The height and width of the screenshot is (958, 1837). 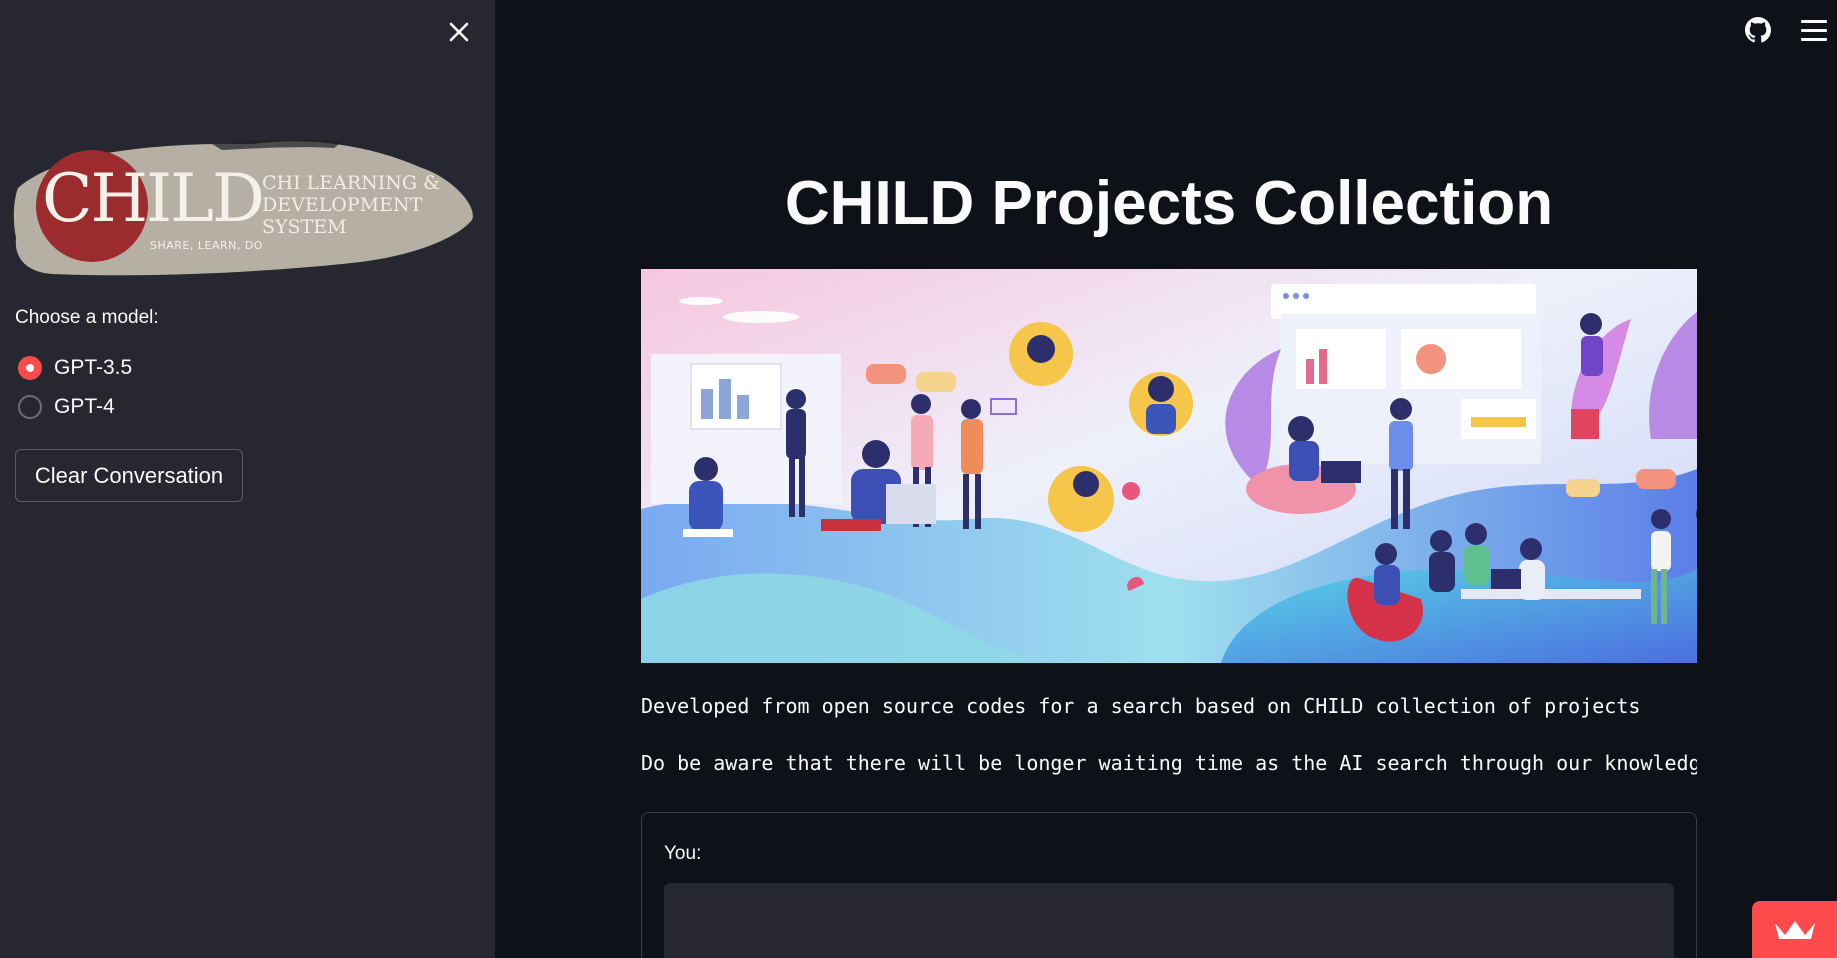 I want to click on radio-gpt-4: GPT-4, so click(x=66, y=407).